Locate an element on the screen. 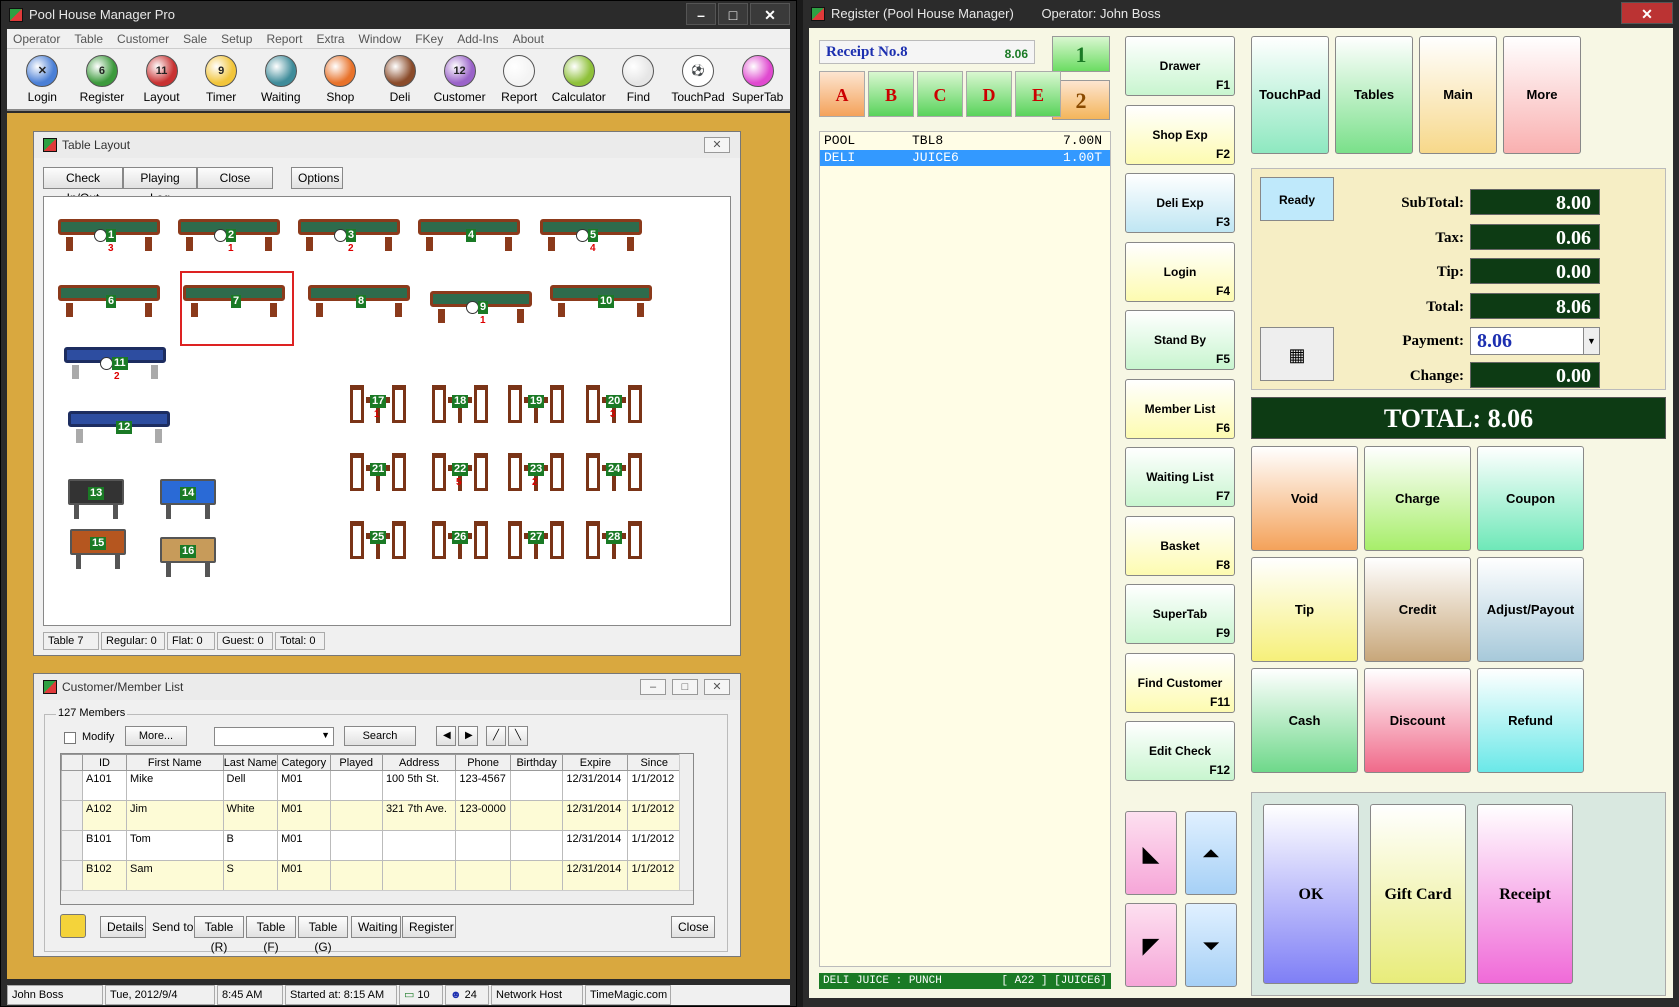  tab-a-button: A is located at coordinates (842, 94).